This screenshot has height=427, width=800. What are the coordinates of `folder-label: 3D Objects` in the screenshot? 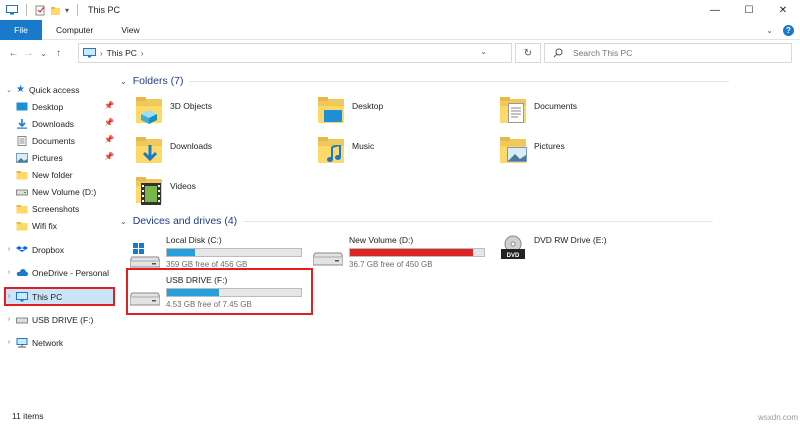 It's located at (191, 106).